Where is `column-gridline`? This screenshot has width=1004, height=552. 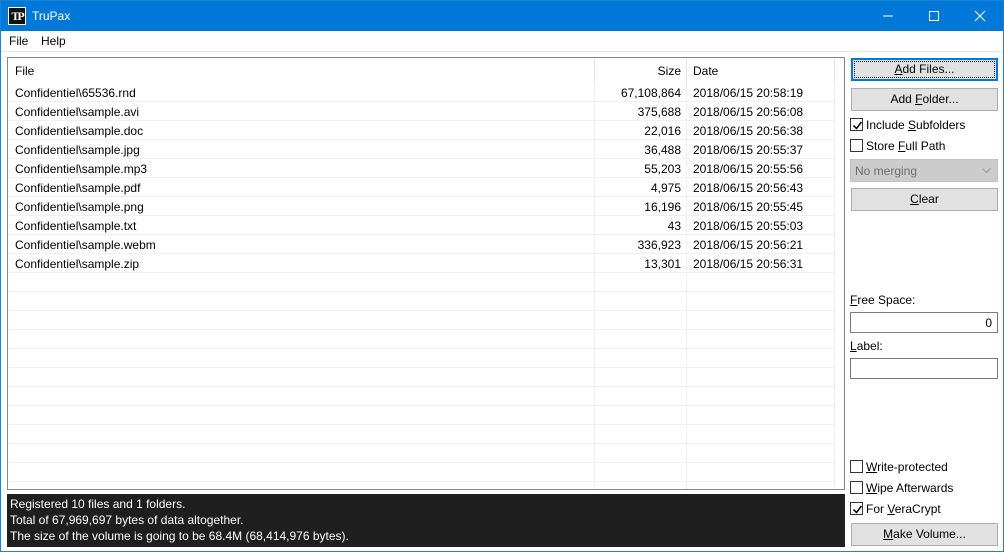 column-gridline is located at coordinates (834, 286).